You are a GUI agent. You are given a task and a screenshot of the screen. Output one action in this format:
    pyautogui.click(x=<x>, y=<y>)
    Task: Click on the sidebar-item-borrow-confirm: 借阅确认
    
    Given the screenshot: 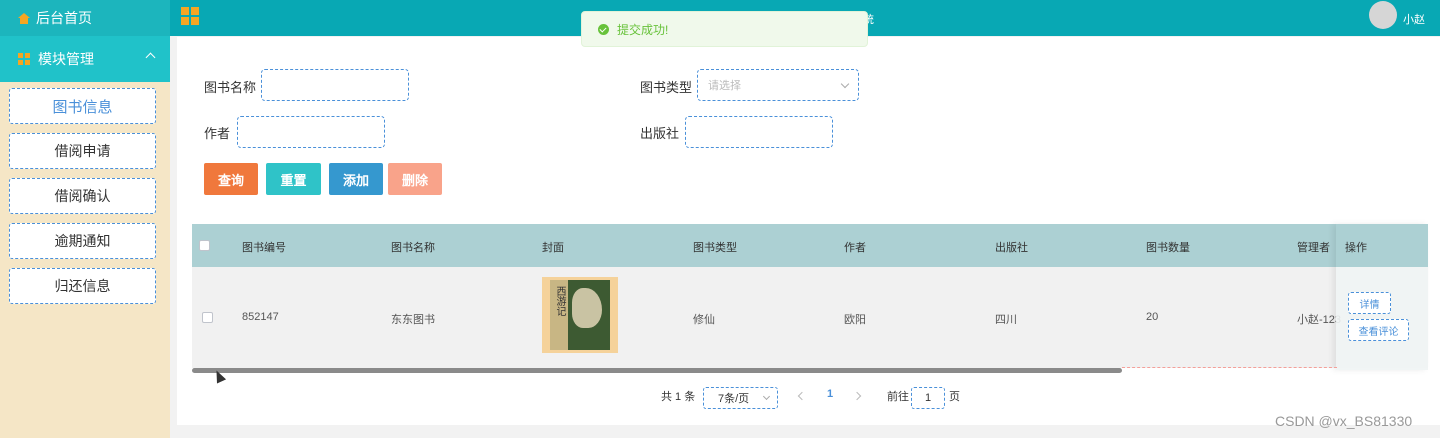 What is the action you would take?
    pyautogui.click(x=82, y=196)
    